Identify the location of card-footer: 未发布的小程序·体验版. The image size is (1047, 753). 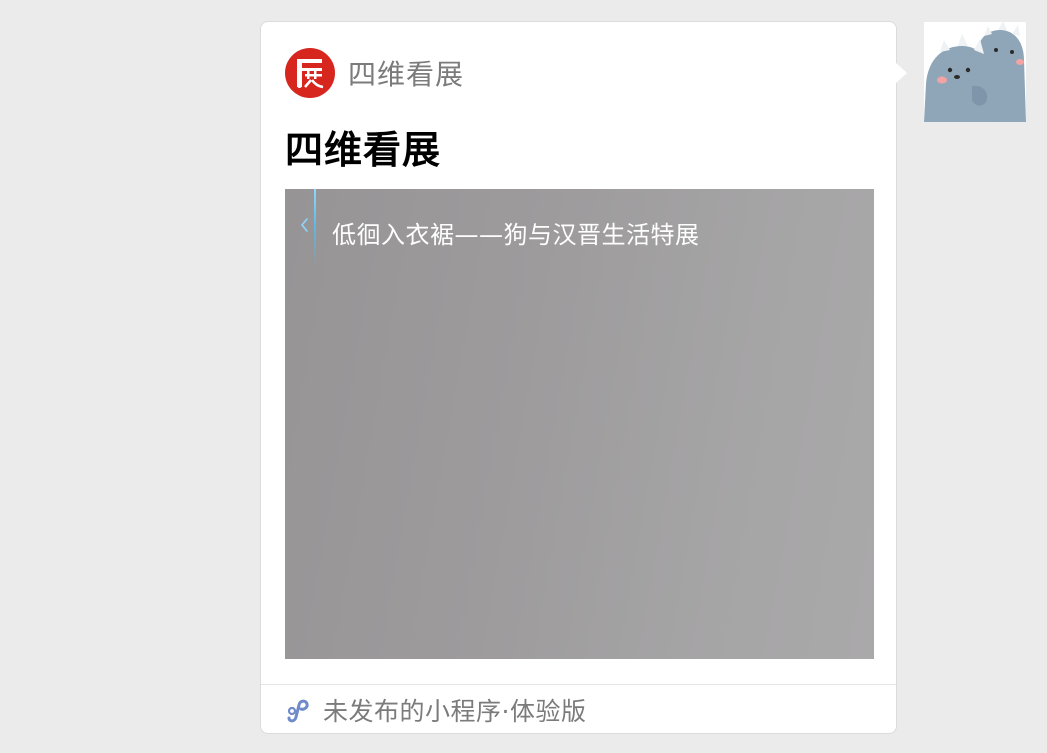
(435, 710).